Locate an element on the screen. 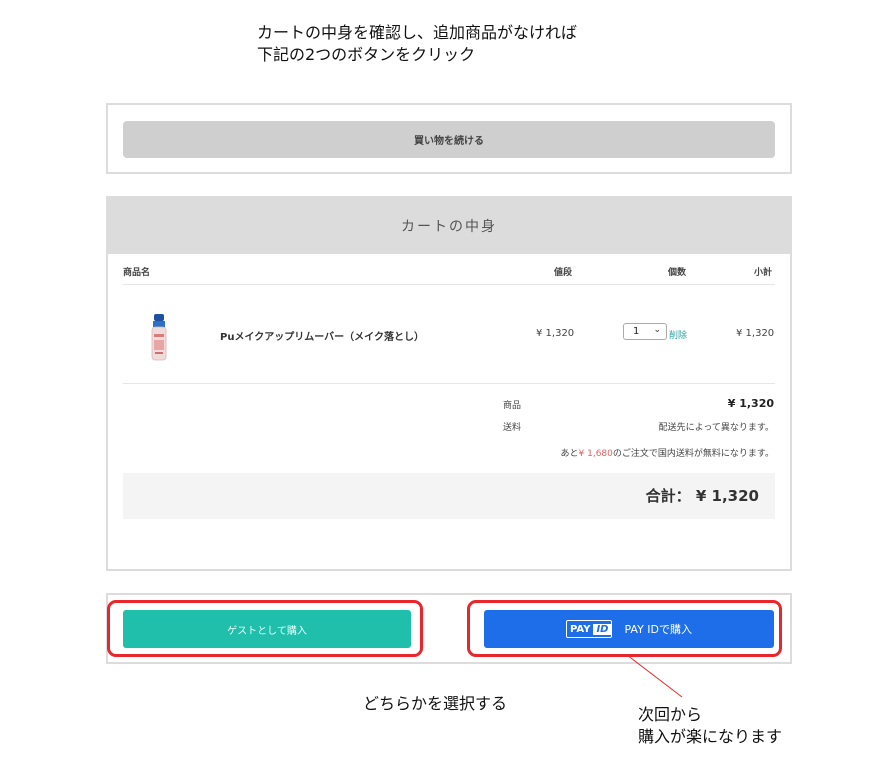 The height and width of the screenshot is (761, 882). choose-annotation: どちらかを選択する is located at coordinates (435, 703).